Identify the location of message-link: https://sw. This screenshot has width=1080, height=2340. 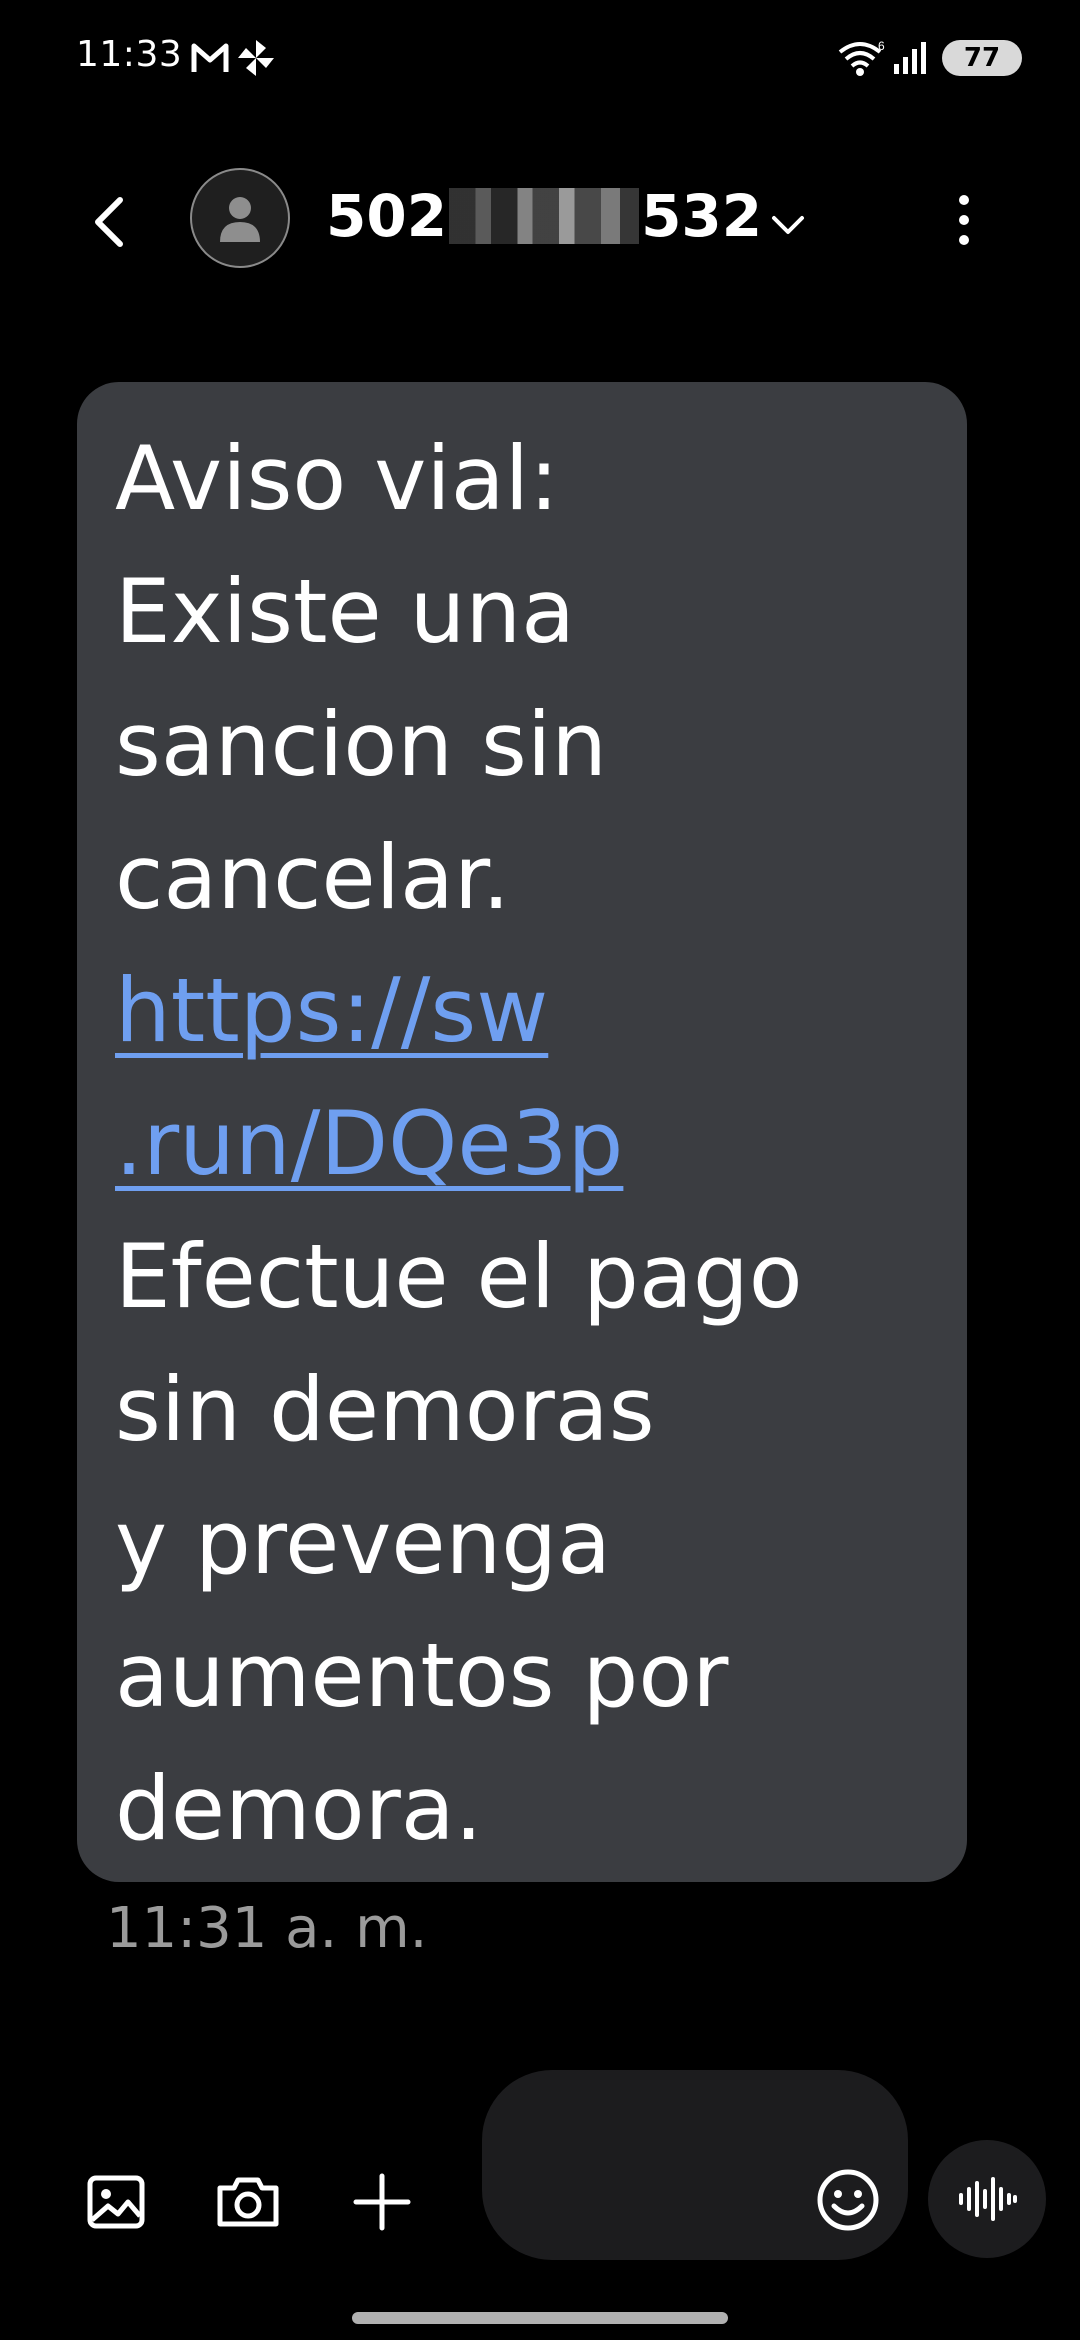
(522, 1010).